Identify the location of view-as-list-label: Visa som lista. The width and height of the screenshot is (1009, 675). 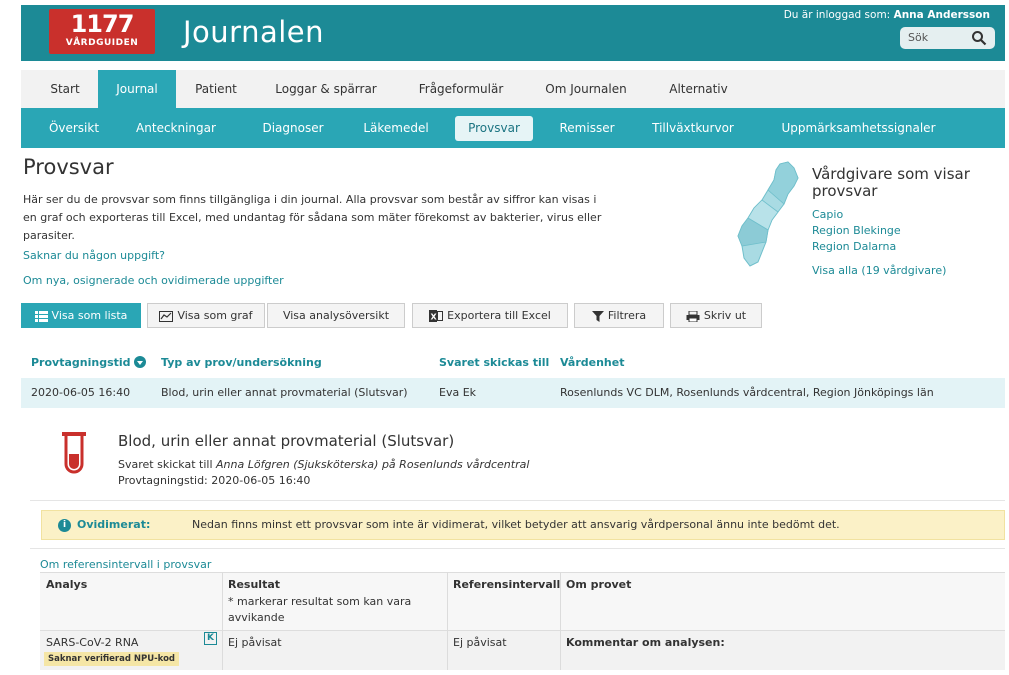
(89, 315).